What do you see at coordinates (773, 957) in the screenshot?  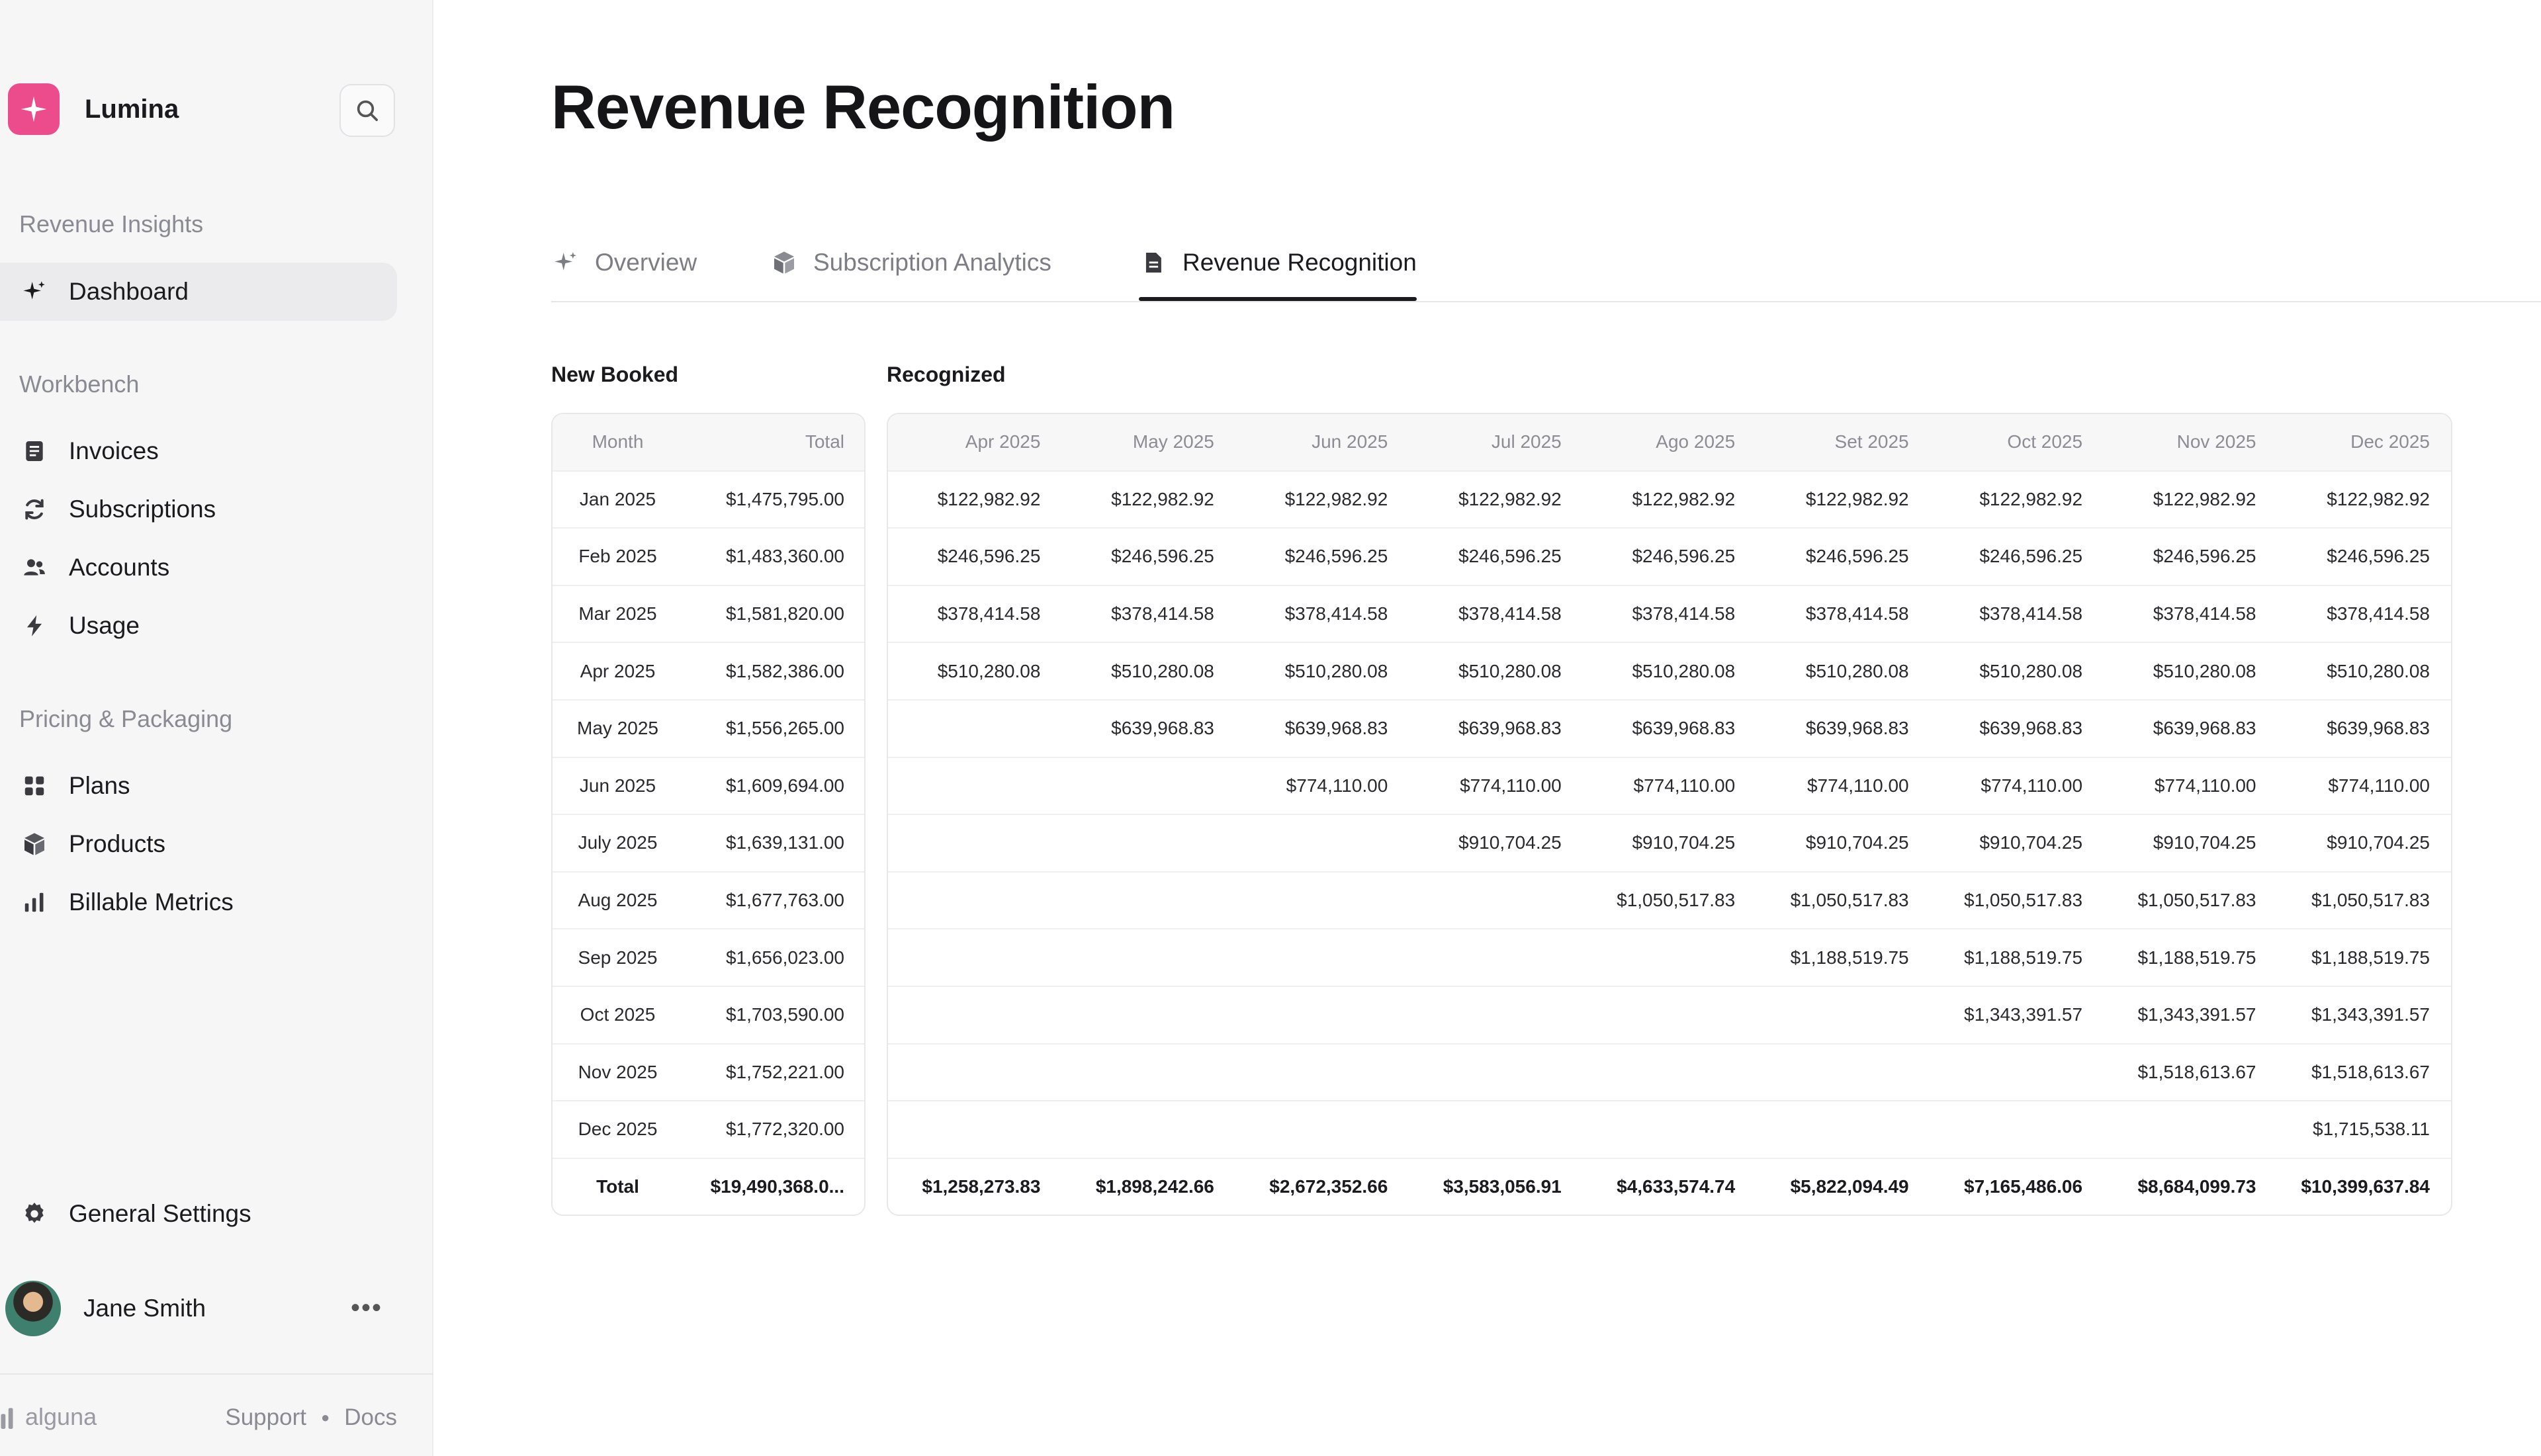 I see `total-cell: $1,656,023.00` at bounding box center [773, 957].